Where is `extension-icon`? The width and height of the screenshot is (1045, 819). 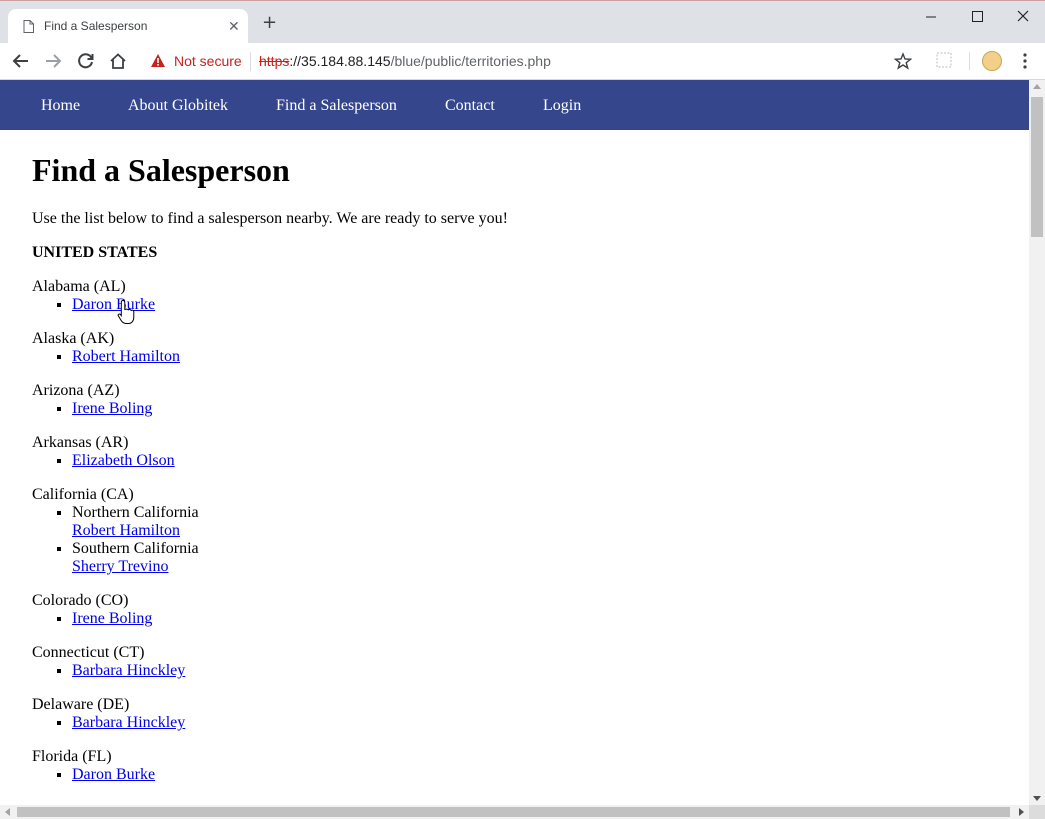 extension-icon is located at coordinates (944, 60).